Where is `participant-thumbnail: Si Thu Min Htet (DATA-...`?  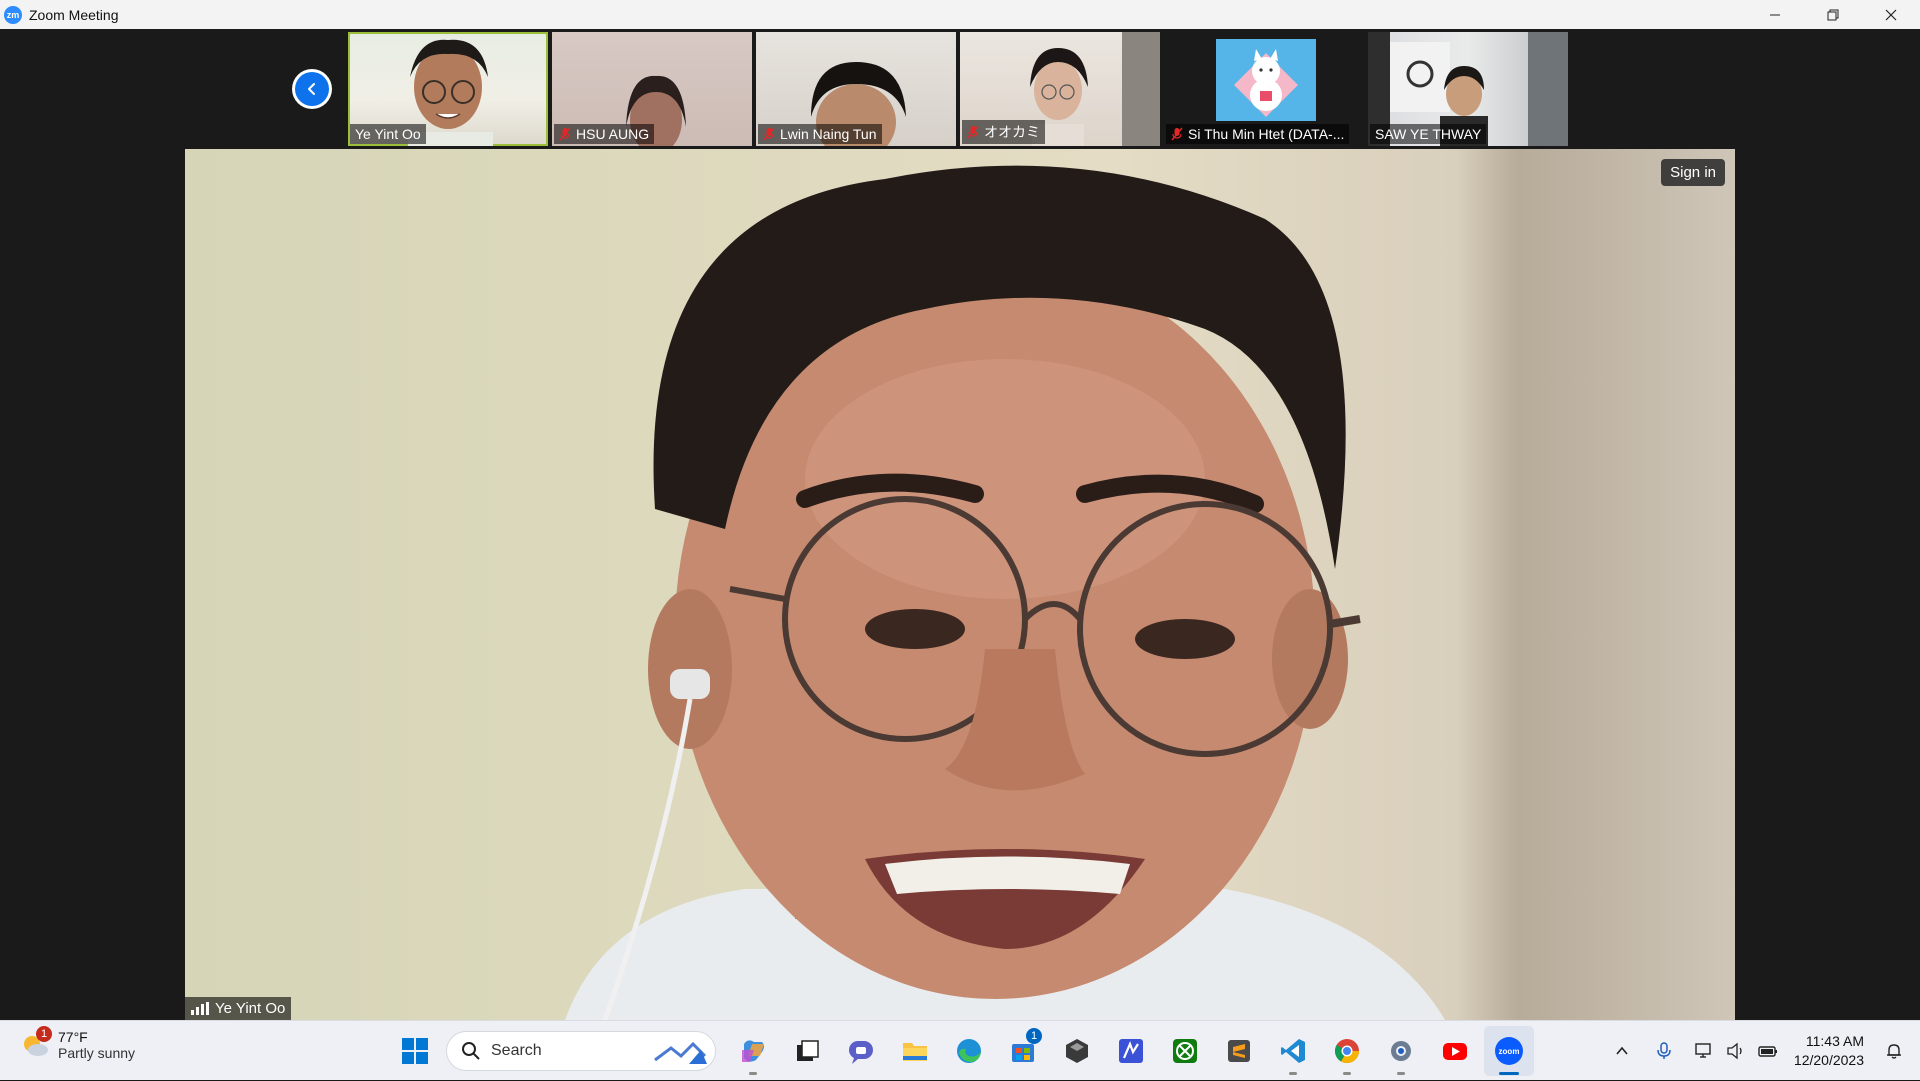 participant-thumbnail: Si Thu Min Htet (DATA-... is located at coordinates (1264, 89).